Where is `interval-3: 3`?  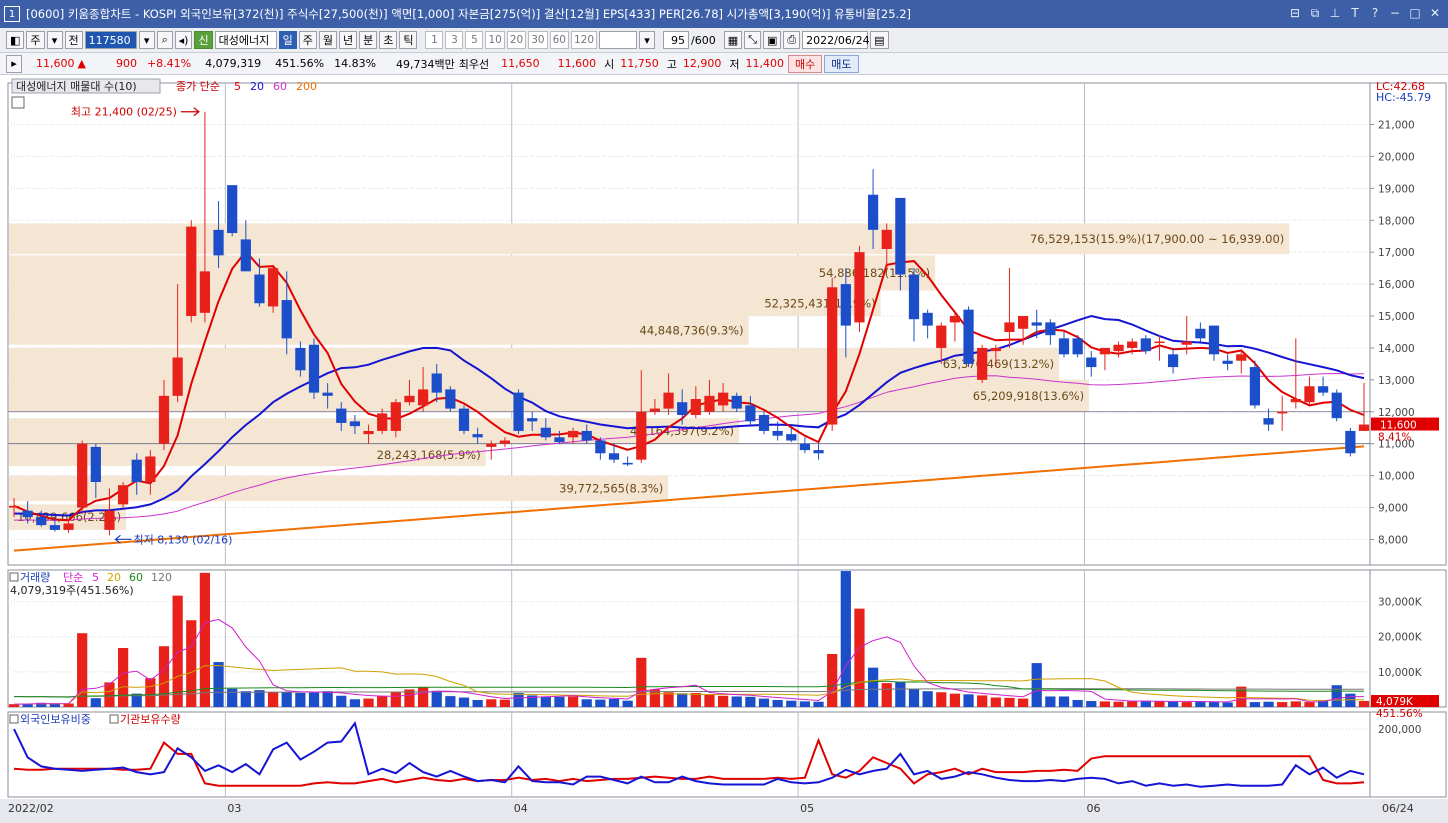
interval-3: 3 is located at coordinates (454, 40).